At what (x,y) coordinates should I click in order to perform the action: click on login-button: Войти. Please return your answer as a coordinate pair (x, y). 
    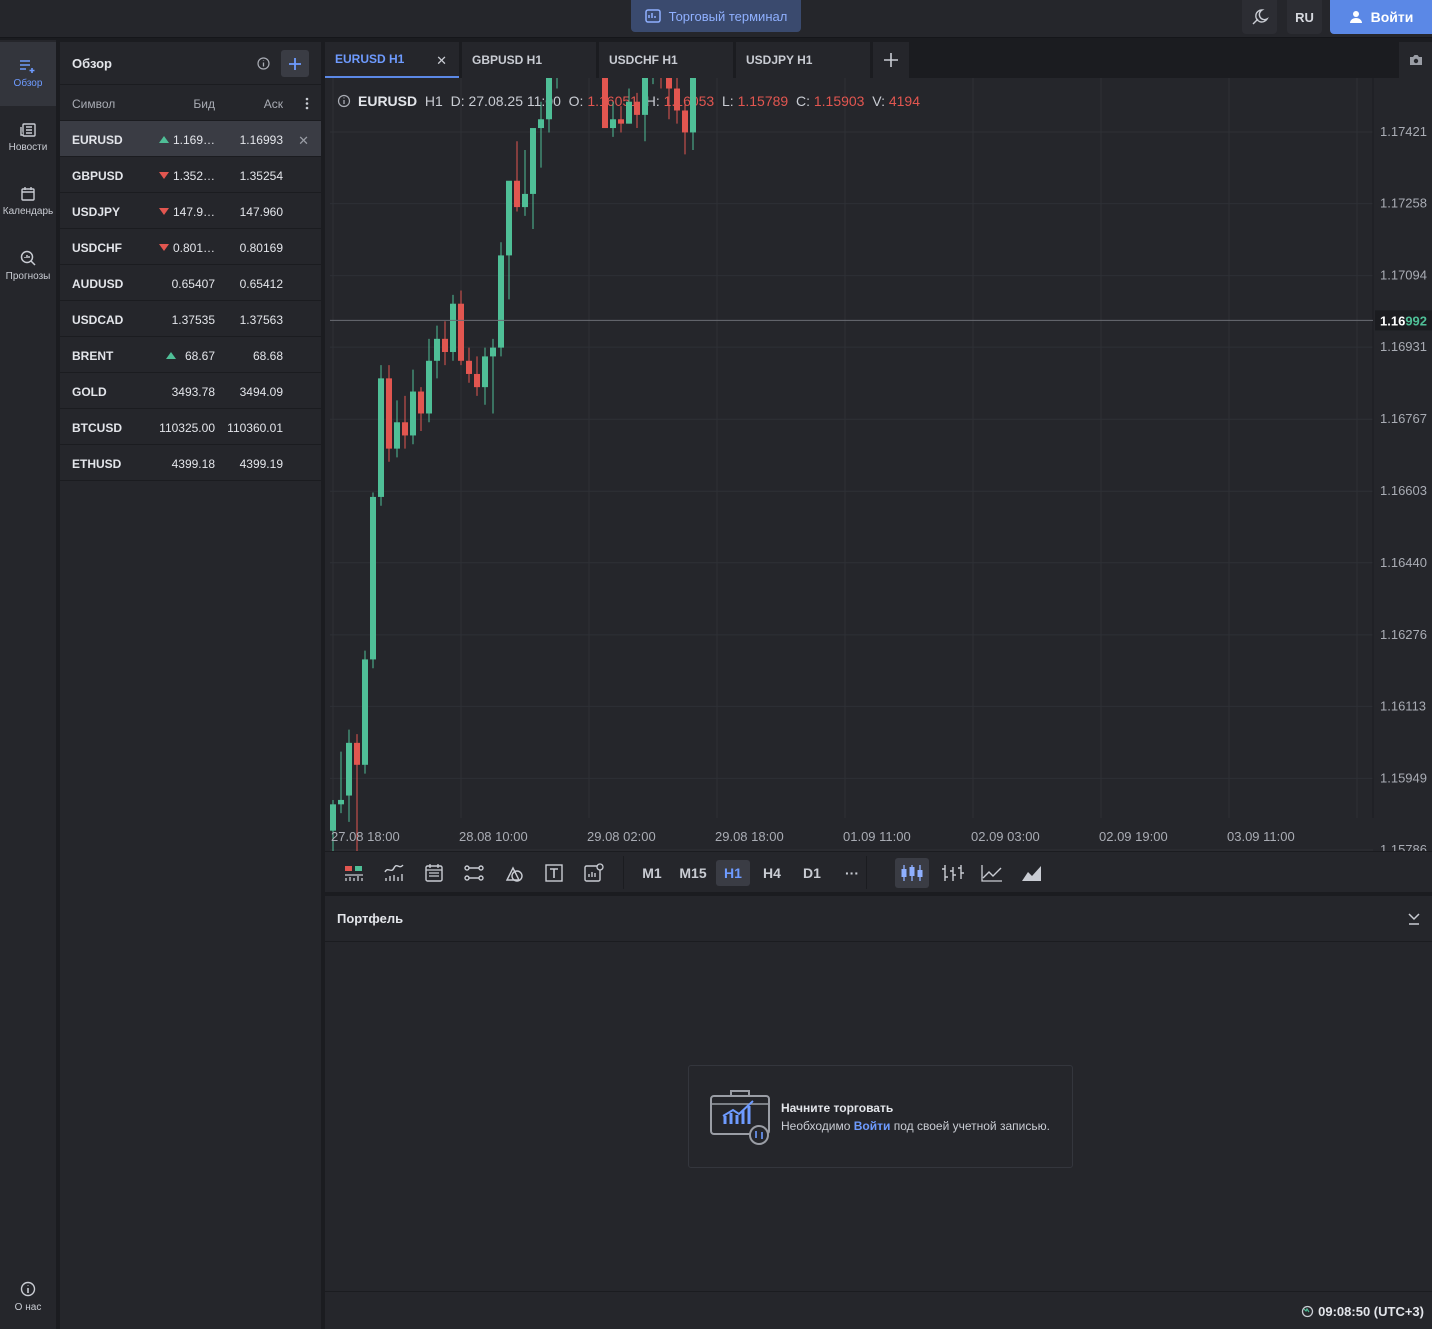
    Looking at the image, I should click on (1381, 17).